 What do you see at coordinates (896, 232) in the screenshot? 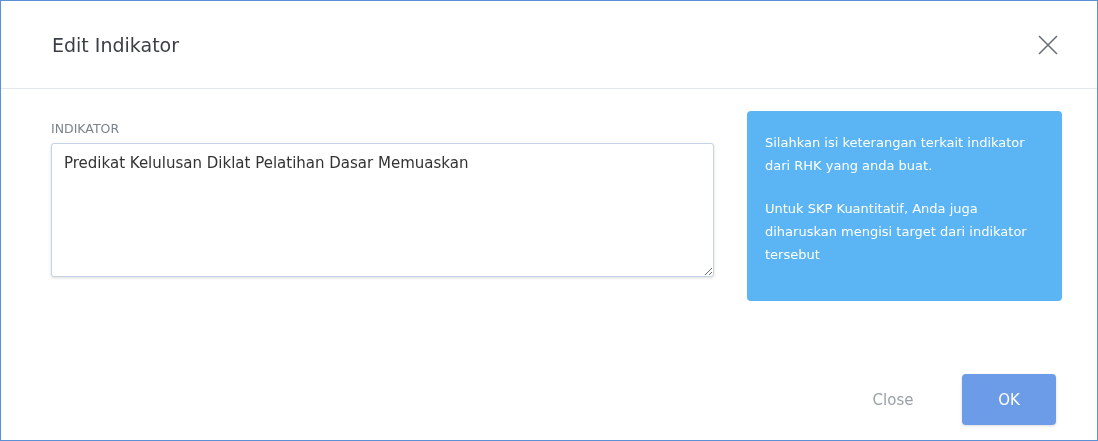
I see `info-text: Untuk SKP Kuantitatif, Anda juga diharuskan mengisi target dari indikator tersebut` at bounding box center [896, 232].